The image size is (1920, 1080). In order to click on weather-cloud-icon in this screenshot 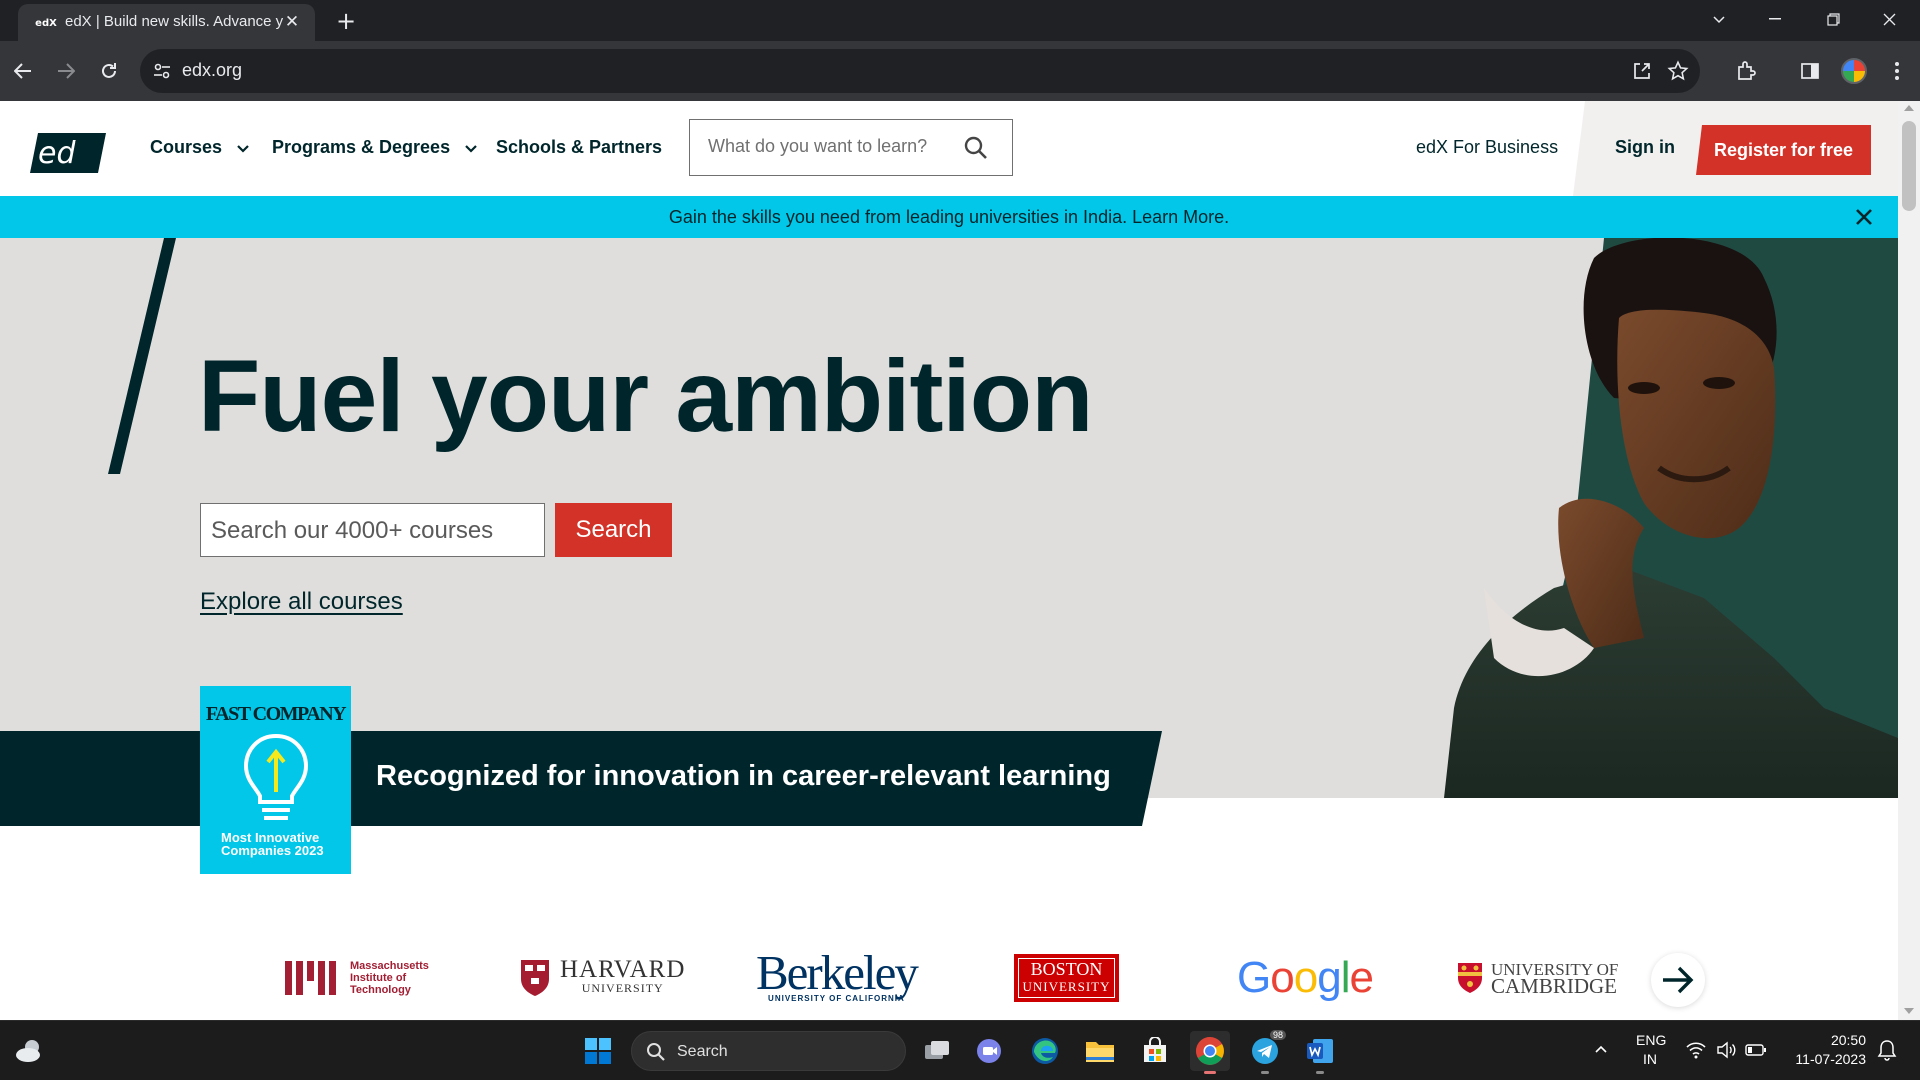, I will do `click(29, 1050)`.